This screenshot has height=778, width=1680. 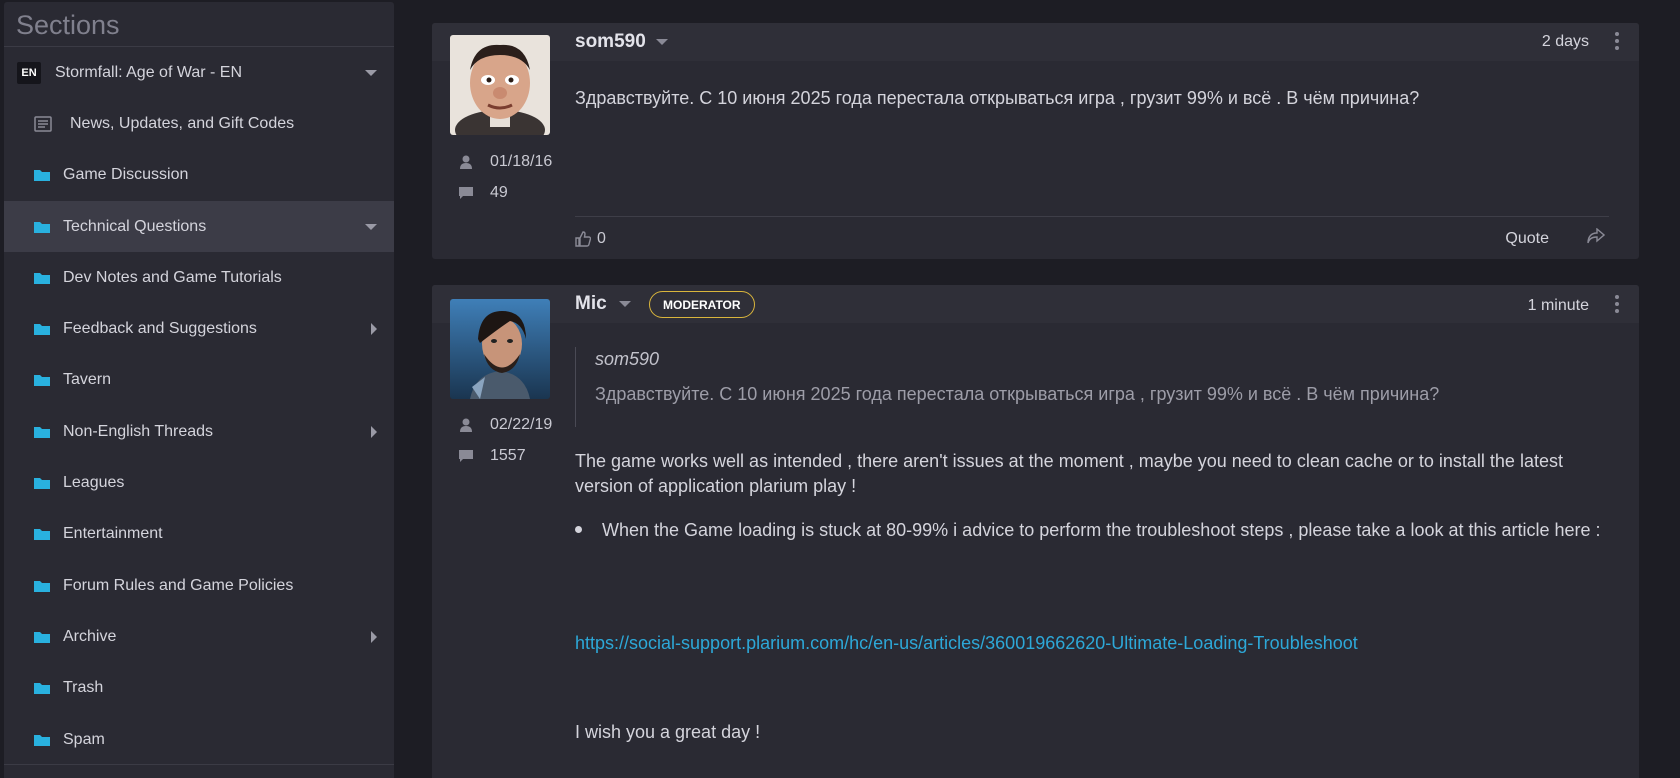 I want to click on sidebar-item-forum-rules: Forum Rules and Game Policies, so click(x=199, y=585).